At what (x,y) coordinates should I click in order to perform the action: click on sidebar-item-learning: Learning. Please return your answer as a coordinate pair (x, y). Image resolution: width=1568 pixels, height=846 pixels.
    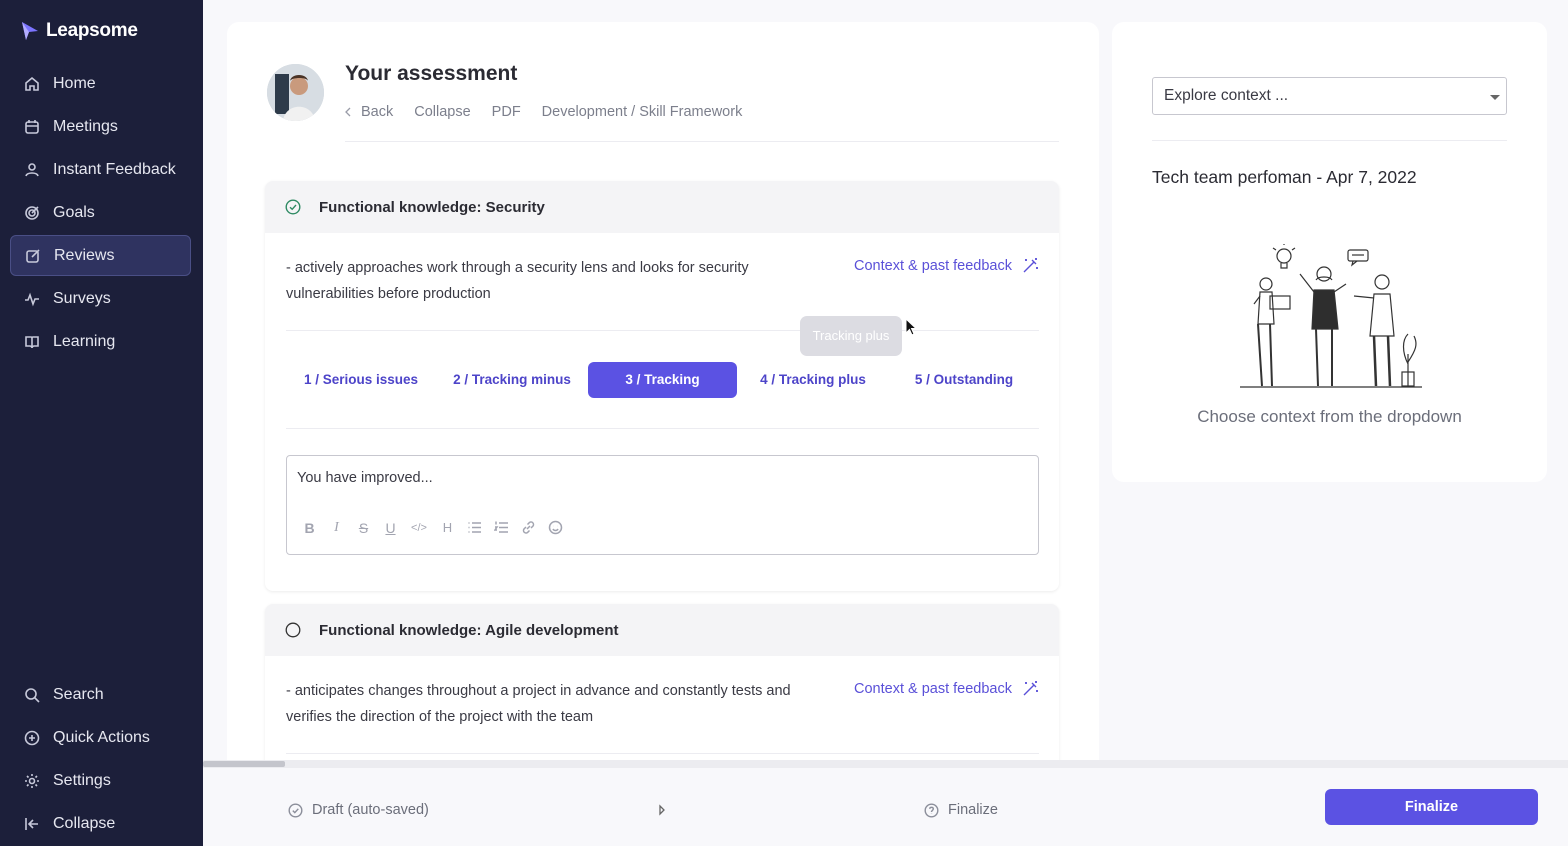
    Looking at the image, I should click on (100, 341).